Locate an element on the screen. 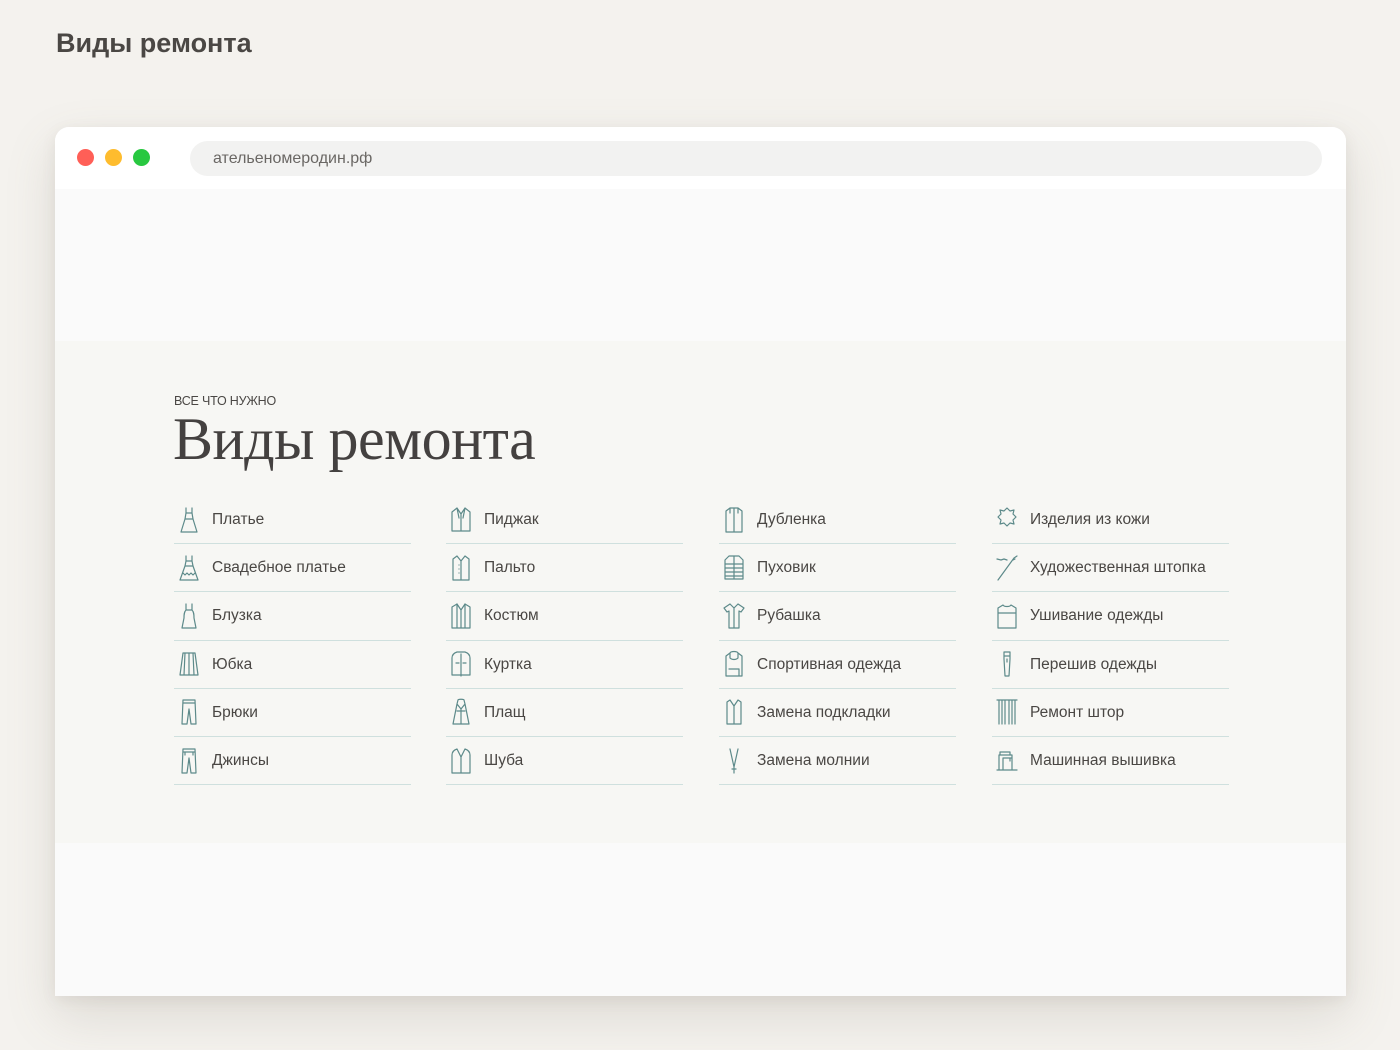 This screenshot has height=1050, width=1400. repair-item-label: Рубашка is located at coordinates (789, 616).